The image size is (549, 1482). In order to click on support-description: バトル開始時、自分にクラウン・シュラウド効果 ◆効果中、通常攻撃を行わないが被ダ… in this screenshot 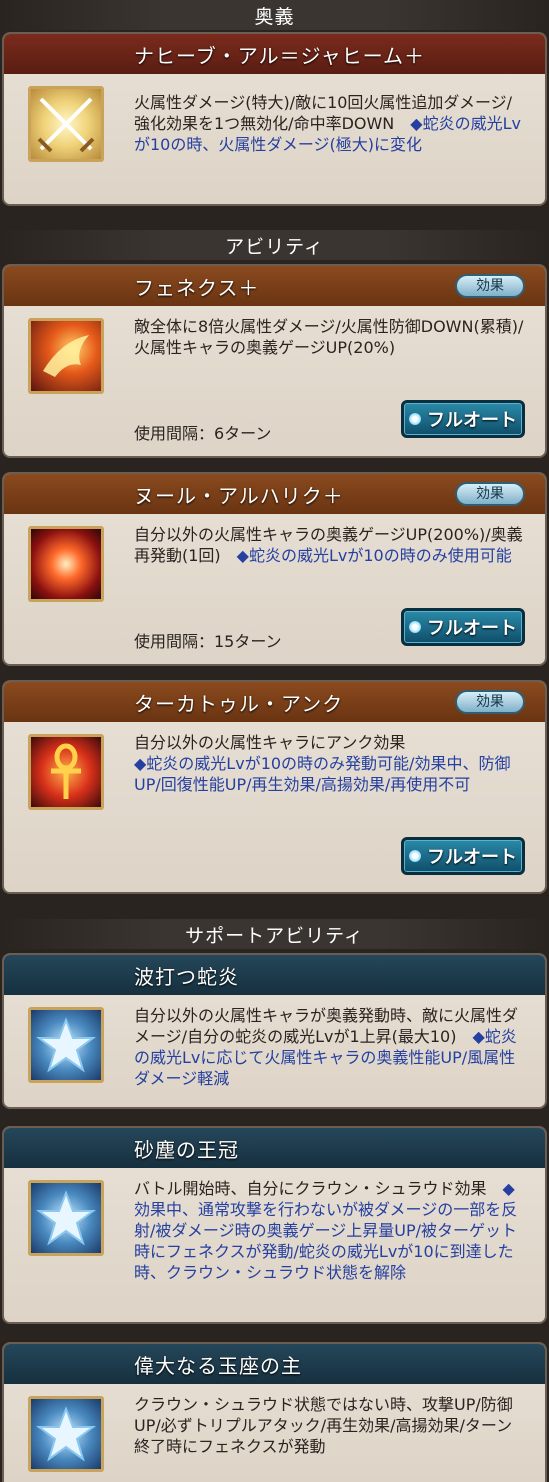, I will do `click(330, 1230)`.